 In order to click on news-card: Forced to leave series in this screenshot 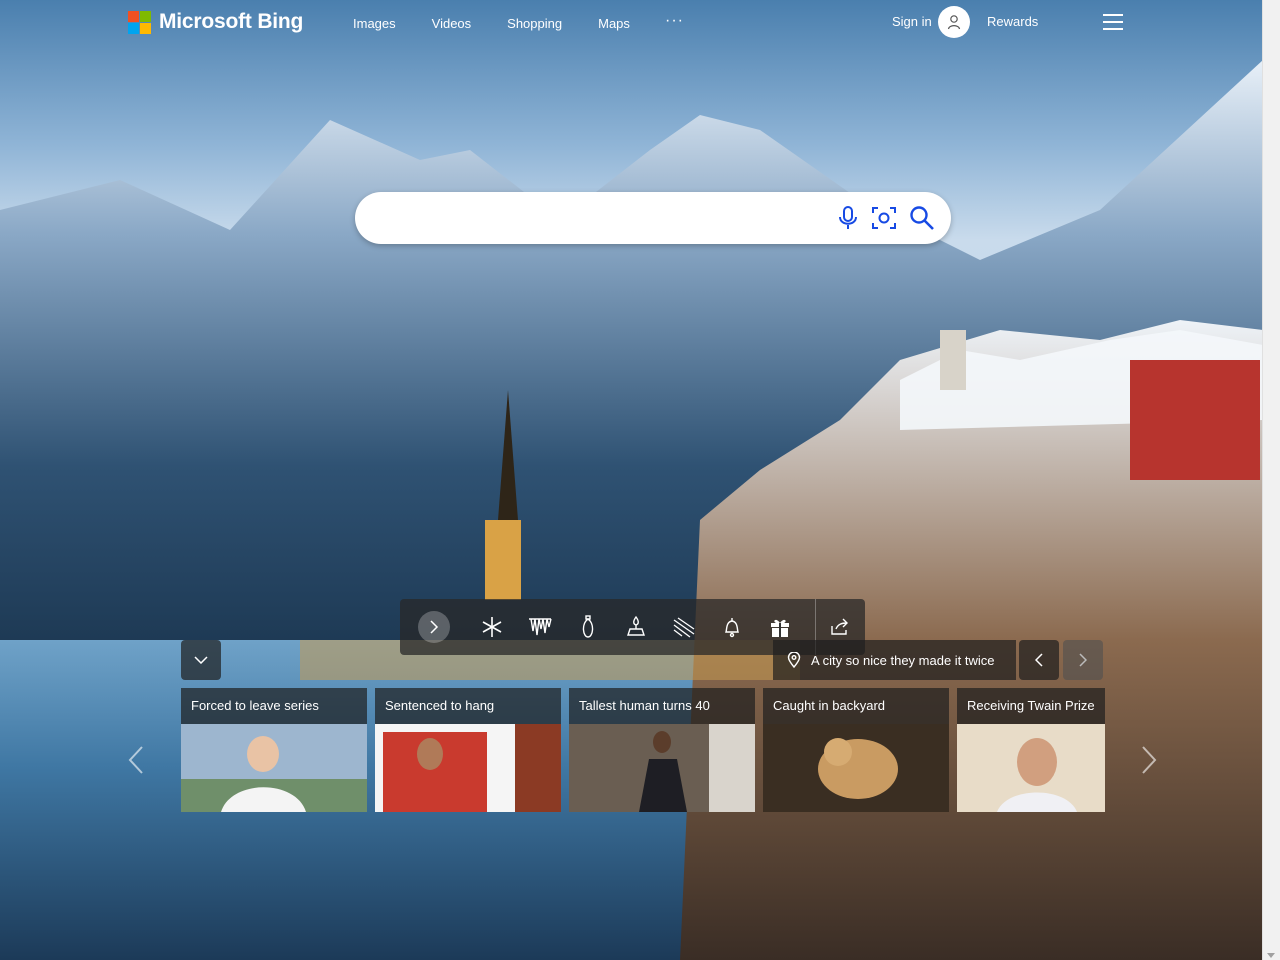, I will do `click(274, 750)`.